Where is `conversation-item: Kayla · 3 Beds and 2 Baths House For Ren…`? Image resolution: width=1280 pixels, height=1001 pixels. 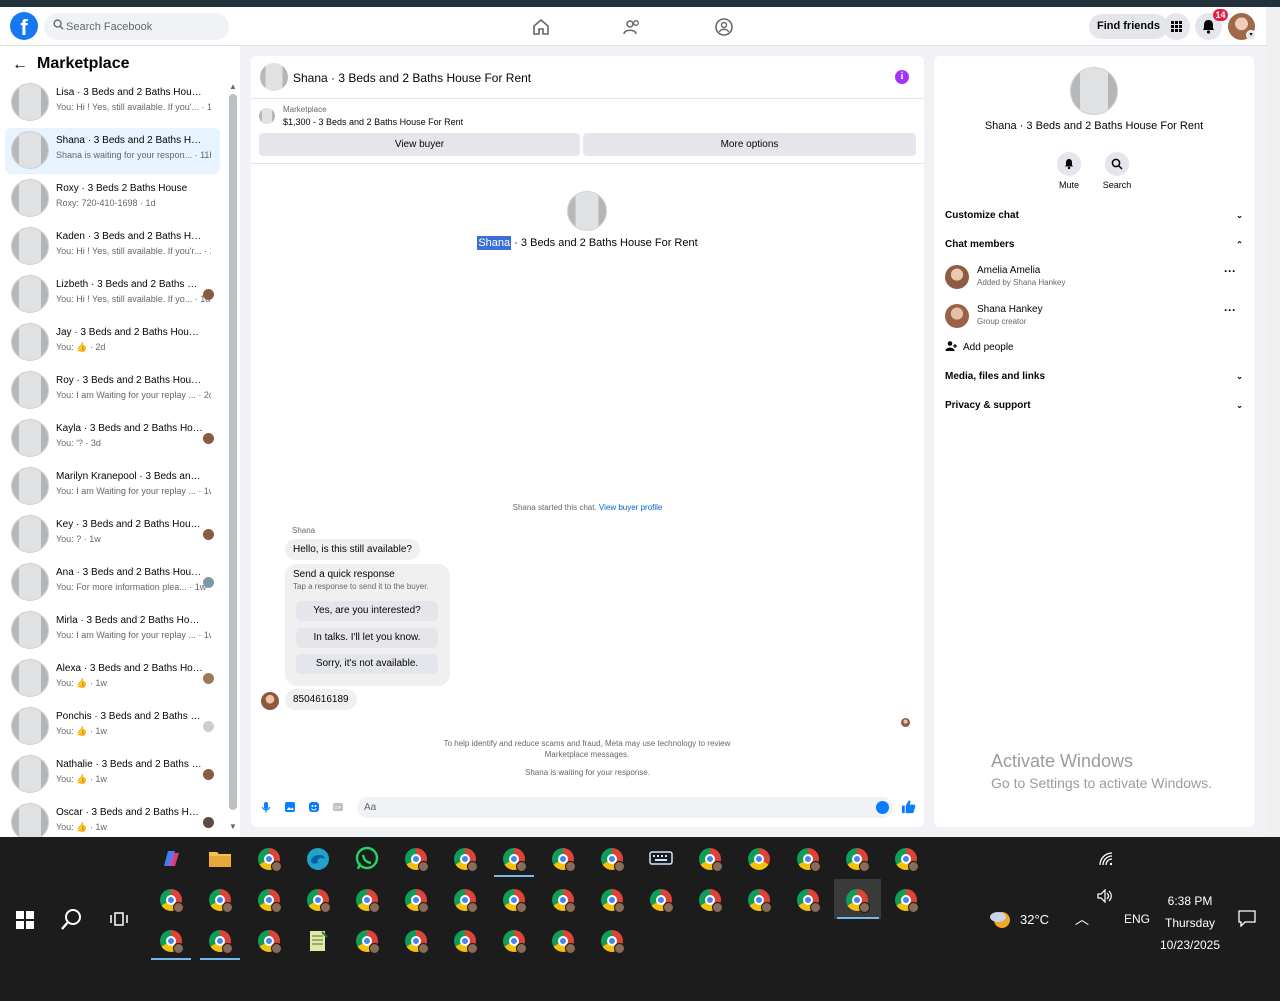
conversation-item: Kayla · 3 Beds and 2 Baths House For Ren… is located at coordinates (112, 439).